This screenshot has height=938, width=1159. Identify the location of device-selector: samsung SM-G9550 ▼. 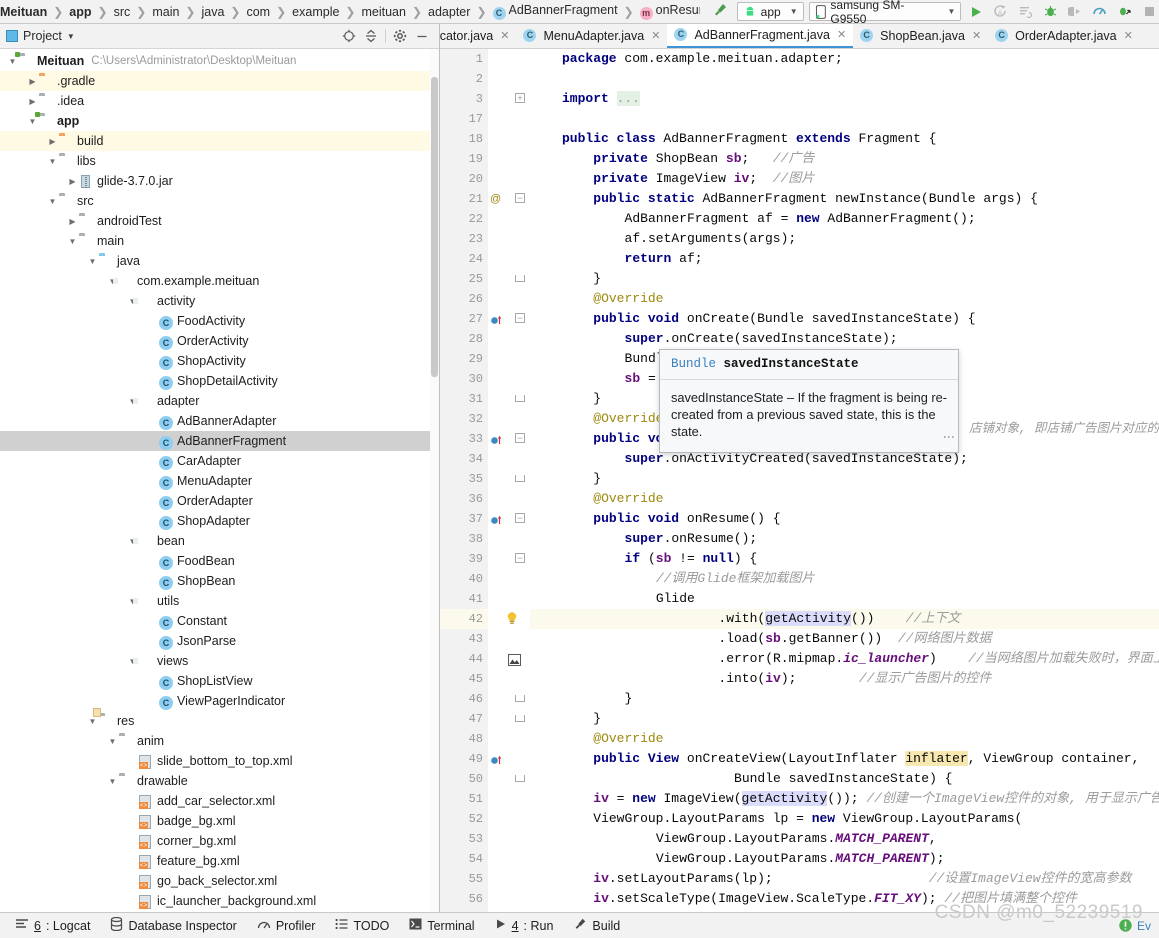
(885, 11).